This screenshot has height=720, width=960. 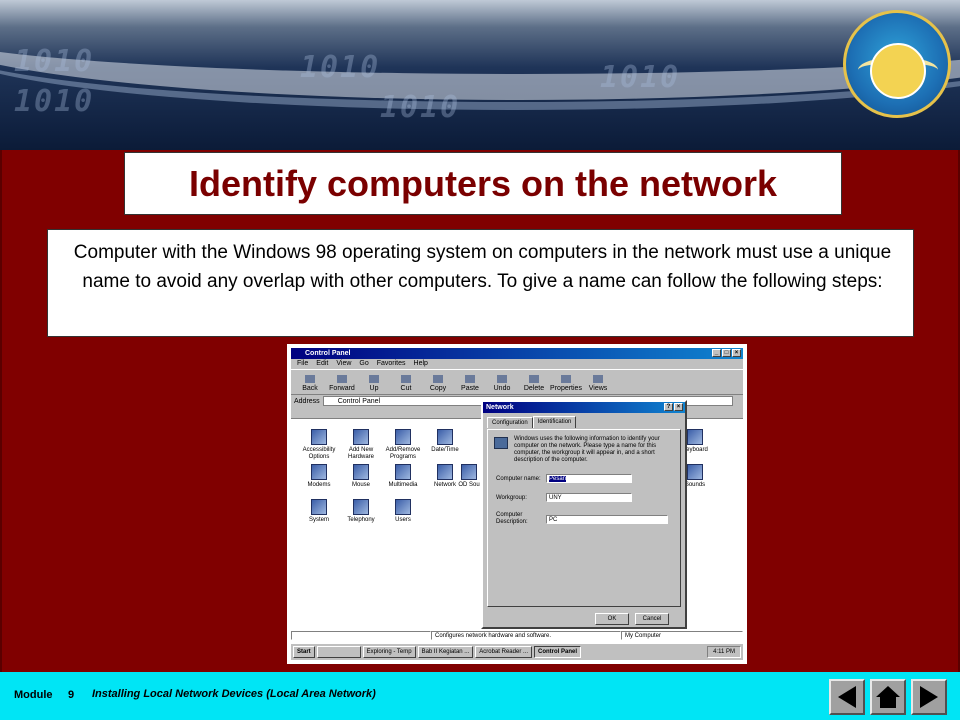 I want to click on taskbar-item: Control Panel, so click(x=558, y=652).